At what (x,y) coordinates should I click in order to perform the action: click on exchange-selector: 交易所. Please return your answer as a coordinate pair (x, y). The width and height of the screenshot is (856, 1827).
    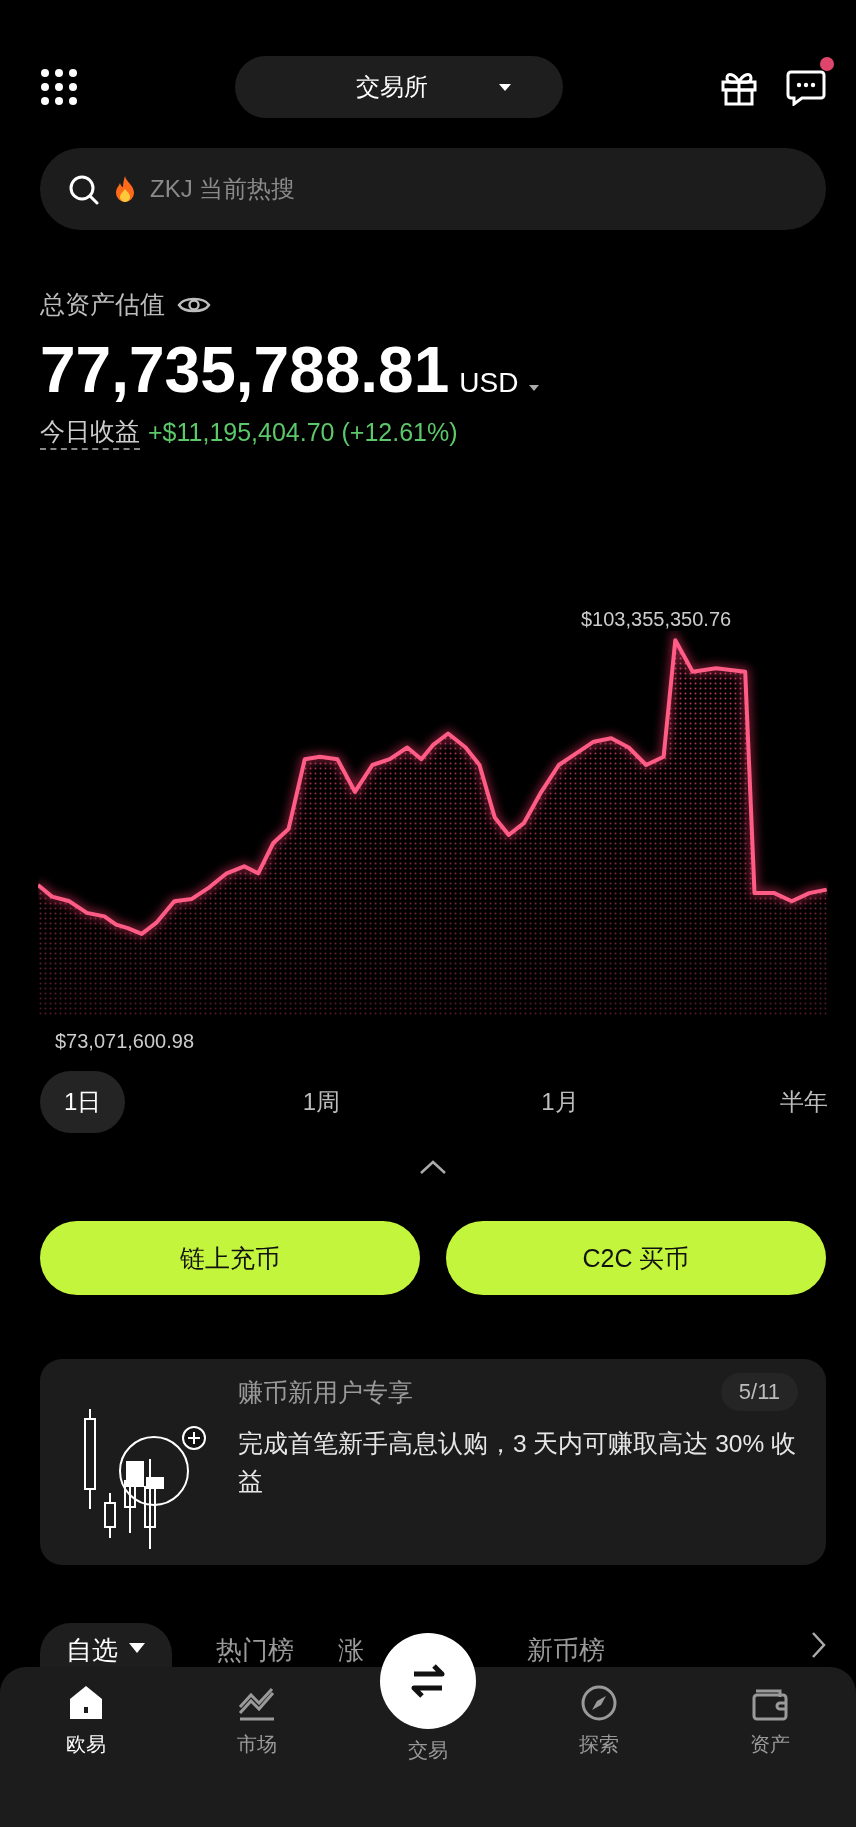
    Looking at the image, I should click on (399, 87).